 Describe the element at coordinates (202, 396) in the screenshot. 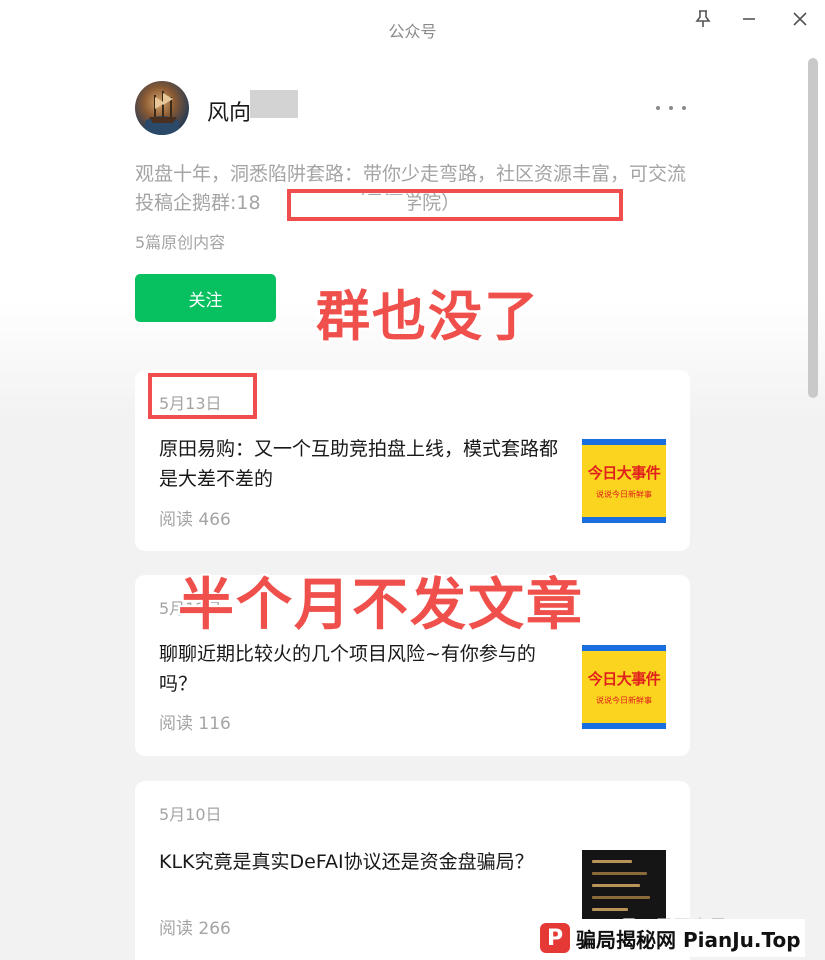

I see `highlight-box-date` at that location.